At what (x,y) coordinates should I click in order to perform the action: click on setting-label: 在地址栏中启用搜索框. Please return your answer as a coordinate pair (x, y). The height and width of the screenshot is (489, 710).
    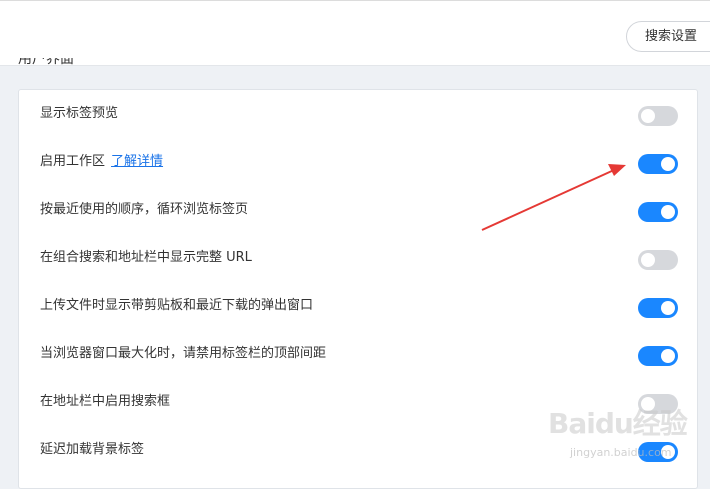
    Looking at the image, I should click on (105, 401).